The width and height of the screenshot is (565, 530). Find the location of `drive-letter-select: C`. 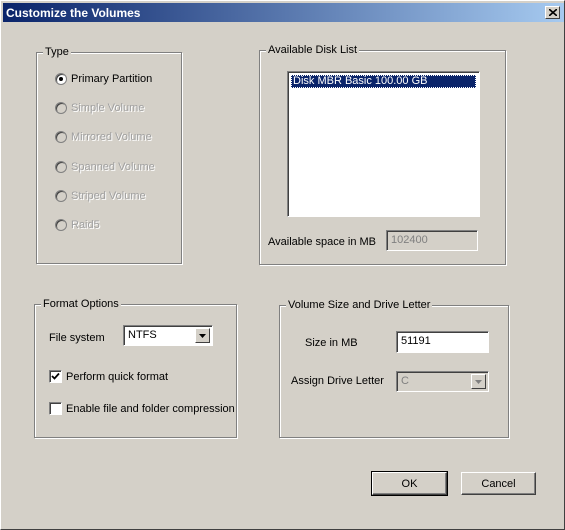

drive-letter-select: C is located at coordinates (442, 381).